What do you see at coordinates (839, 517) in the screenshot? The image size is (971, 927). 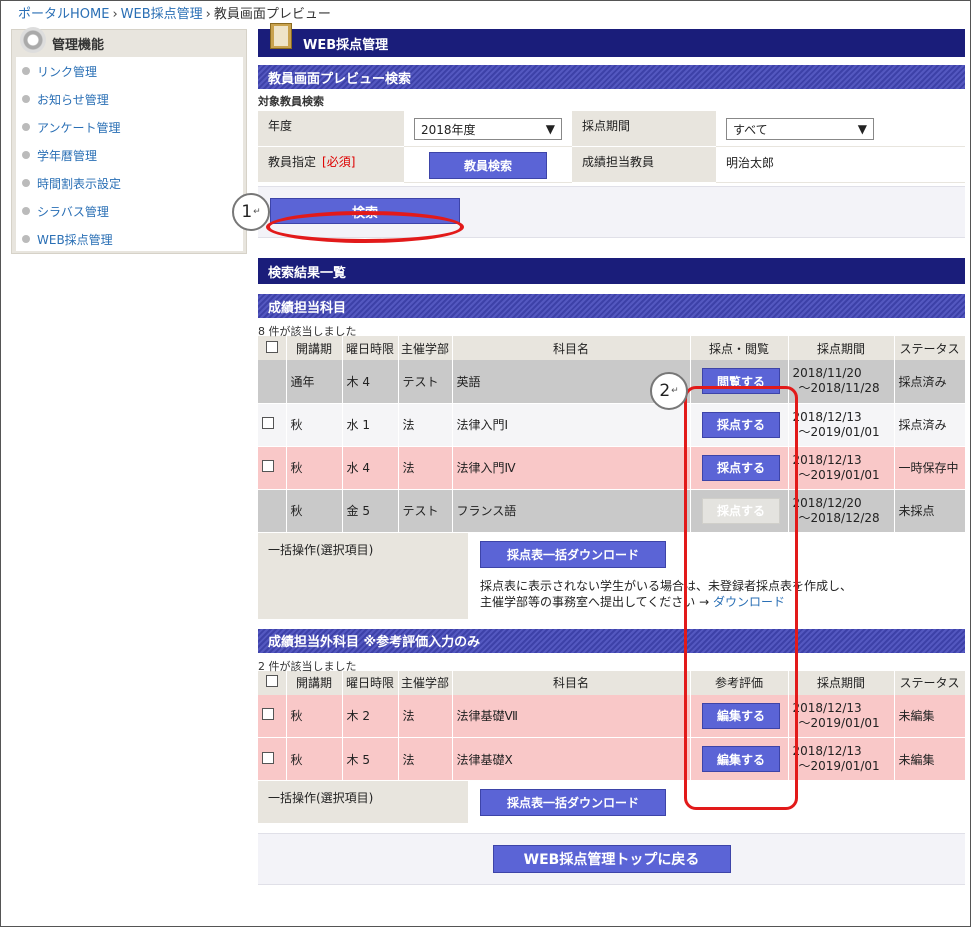 I see `period-end: ～2018/12/28` at bounding box center [839, 517].